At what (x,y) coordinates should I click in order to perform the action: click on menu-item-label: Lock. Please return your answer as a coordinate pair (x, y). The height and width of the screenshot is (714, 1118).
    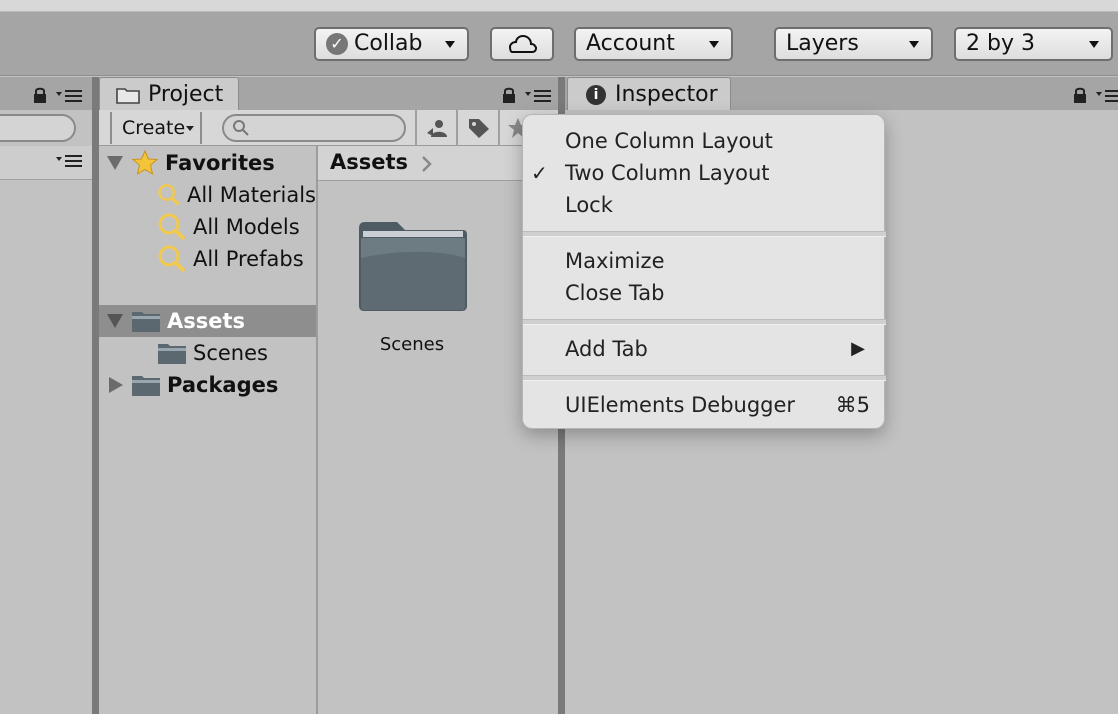
    Looking at the image, I should click on (589, 205).